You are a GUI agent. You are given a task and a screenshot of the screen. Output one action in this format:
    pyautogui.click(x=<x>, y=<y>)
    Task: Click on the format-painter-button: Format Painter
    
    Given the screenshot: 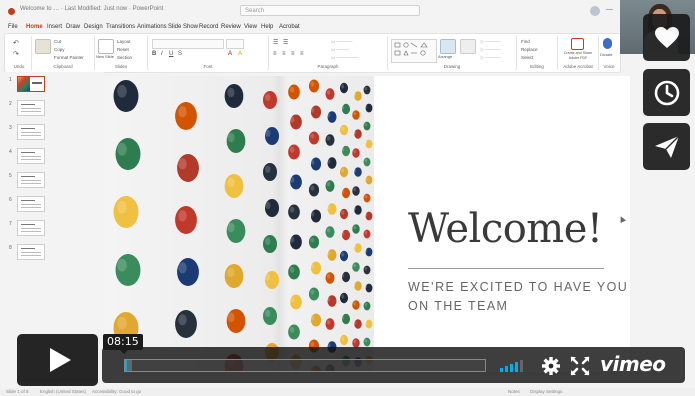 What is the action you would take?
    pyautogui.click(x=69, y=57)
    